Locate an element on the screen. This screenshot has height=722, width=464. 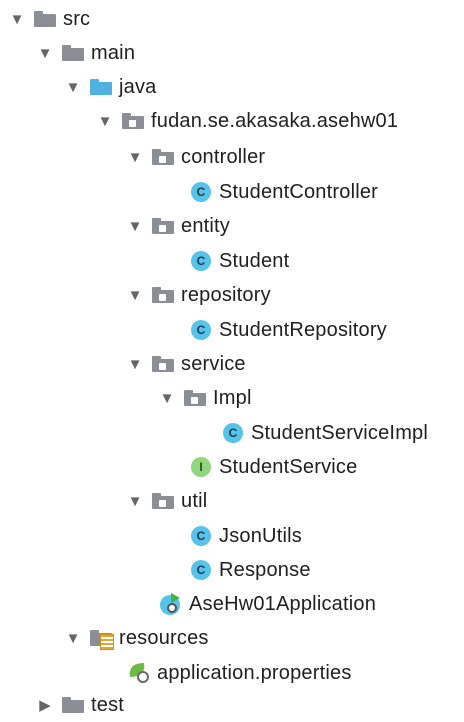
resources-folder-icon is located at coordinates (102, 638).